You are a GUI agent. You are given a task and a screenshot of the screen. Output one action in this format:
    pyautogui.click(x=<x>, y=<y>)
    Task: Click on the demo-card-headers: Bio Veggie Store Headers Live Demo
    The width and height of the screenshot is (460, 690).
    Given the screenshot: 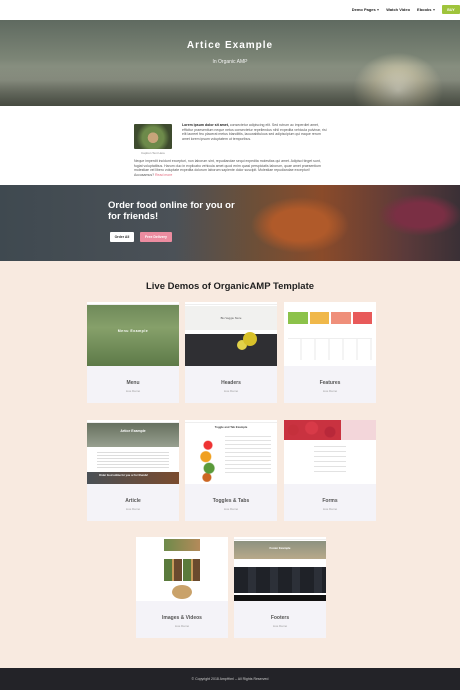 What is the action you would take?
    pyautogui.click(x=231, y=352)
    